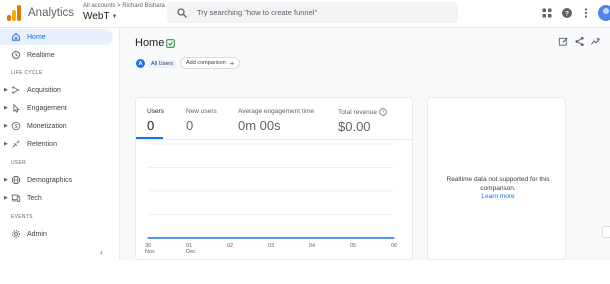 This screenshot has height=284, width=610. Describe the element at coordinates (317, 12) in the screenshot. I see `search-input` at that location.